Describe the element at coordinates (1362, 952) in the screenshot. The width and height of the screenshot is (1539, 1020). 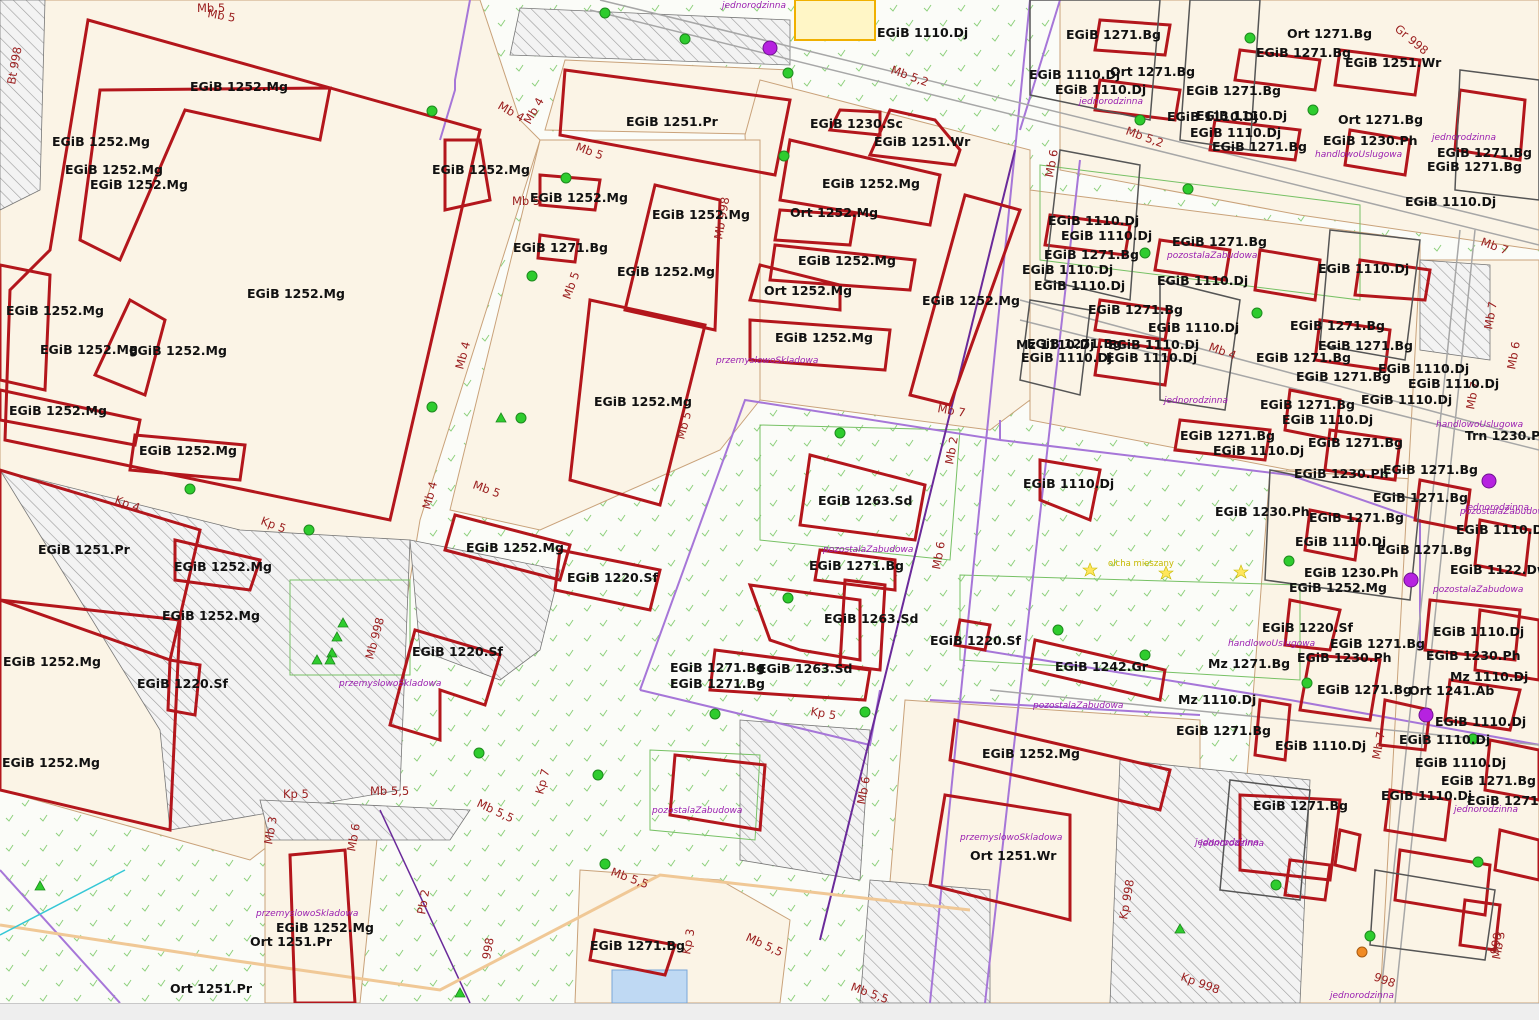
I see `orange-marker` at that location.